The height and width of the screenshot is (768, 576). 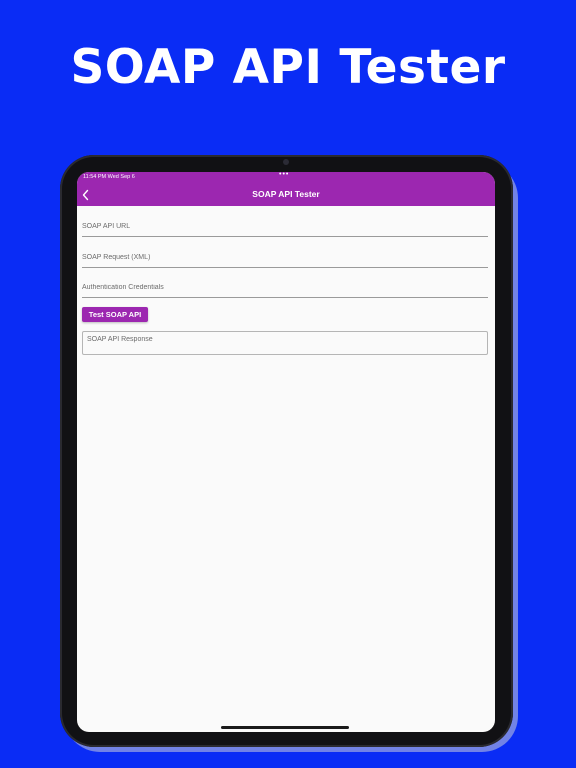 I want to click on soap-response-output, so click(x=284, y=343).